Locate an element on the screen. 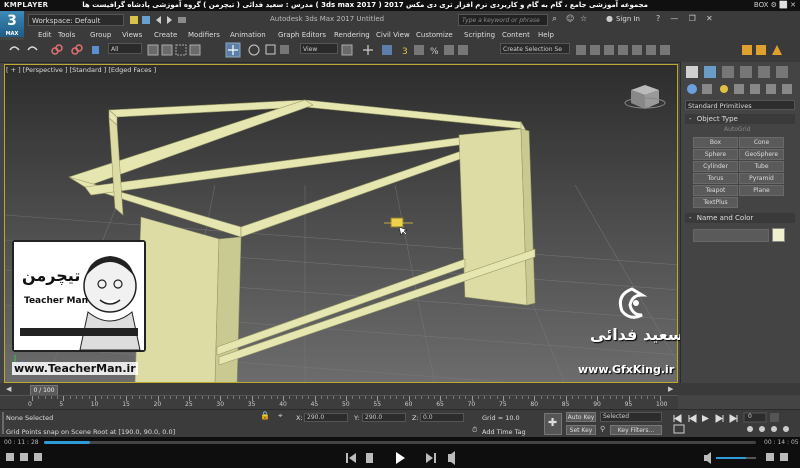  y-coord-field: 290.0 is located at coordinates (384, 417).